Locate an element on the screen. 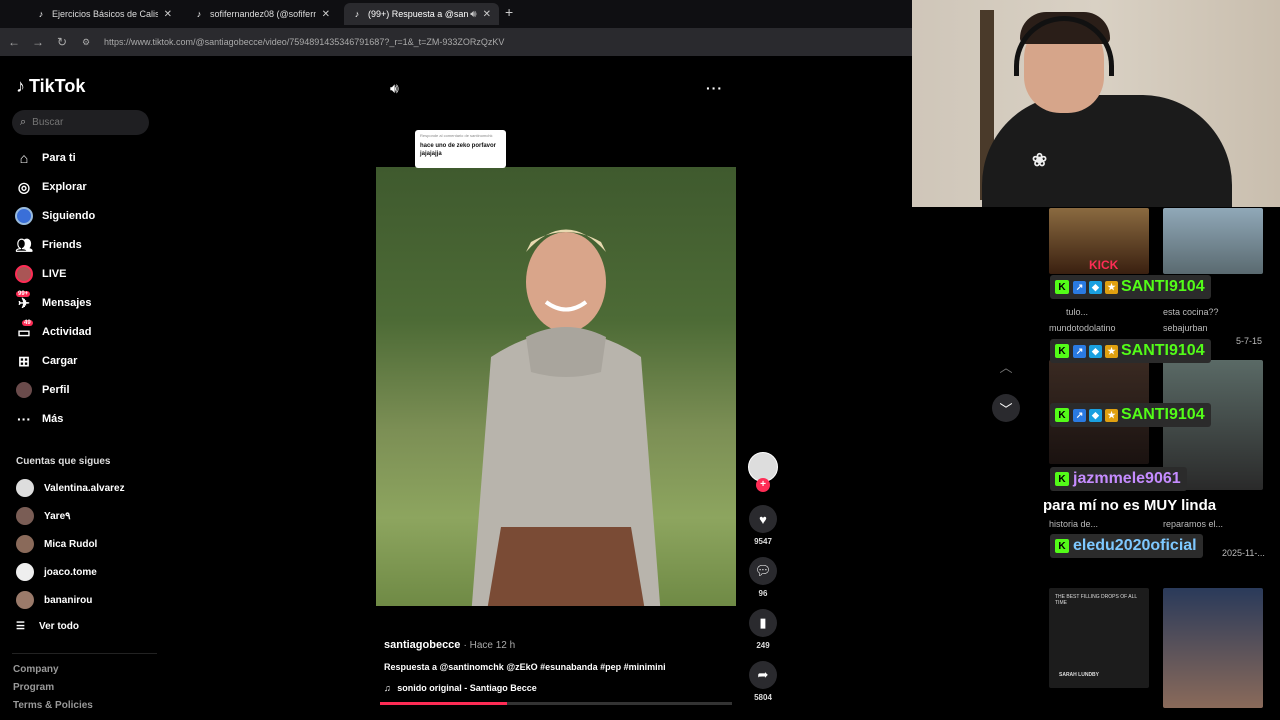  messages-badge: 99+ is located at coordinates (23, 294).